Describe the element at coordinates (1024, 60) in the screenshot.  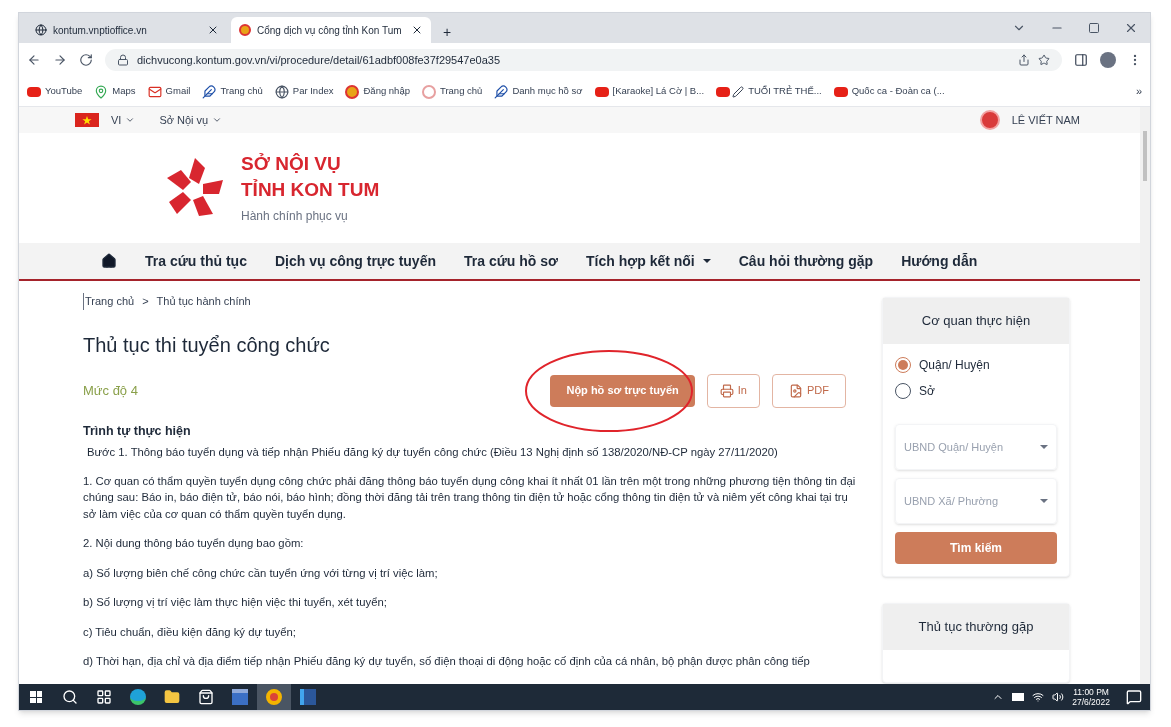
I see `share-icon` at that location.